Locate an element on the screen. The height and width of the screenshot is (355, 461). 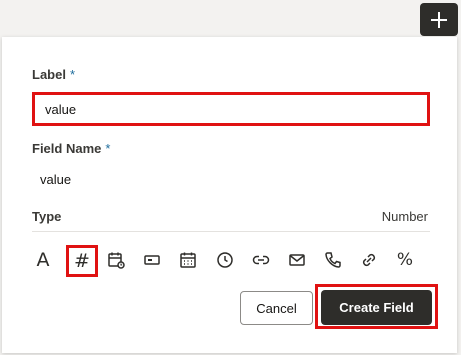
type-option-email is located at coordinates (297, 260).